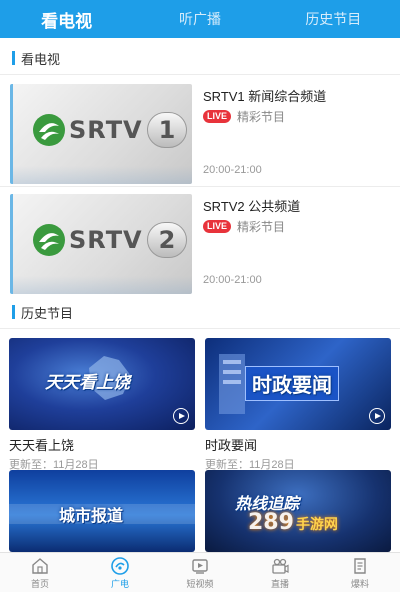 This screenshot has width=400, height=592. I want to click on history-title: 时政要闻, so click(231, 445).